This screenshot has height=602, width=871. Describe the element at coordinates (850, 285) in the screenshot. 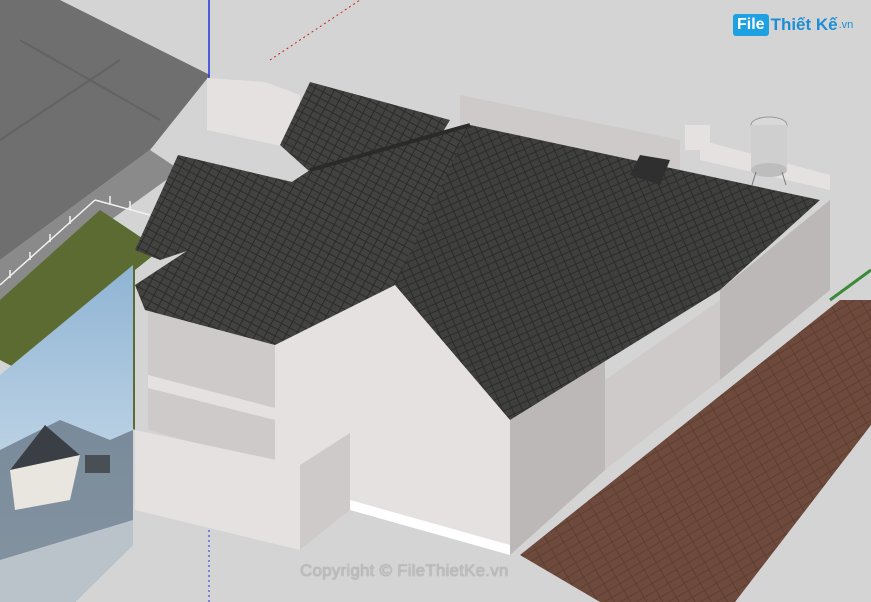

I see `paving-edge` at that location.